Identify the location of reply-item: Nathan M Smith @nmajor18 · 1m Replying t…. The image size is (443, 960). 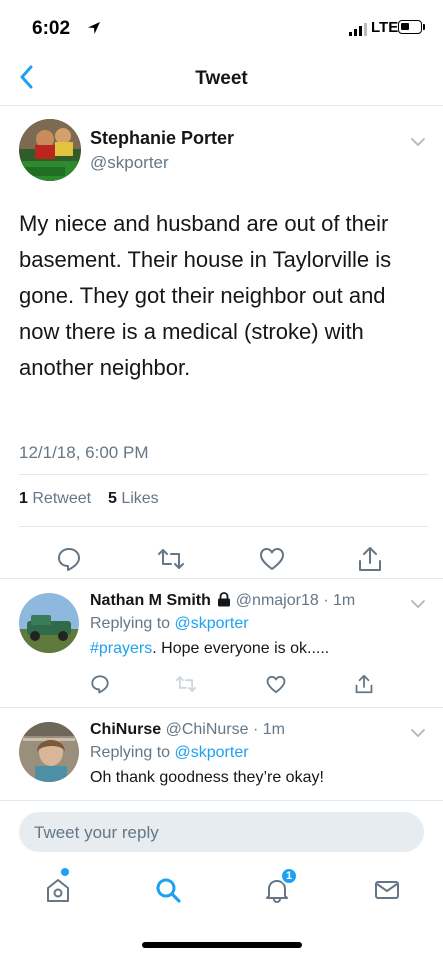
(221, 643).